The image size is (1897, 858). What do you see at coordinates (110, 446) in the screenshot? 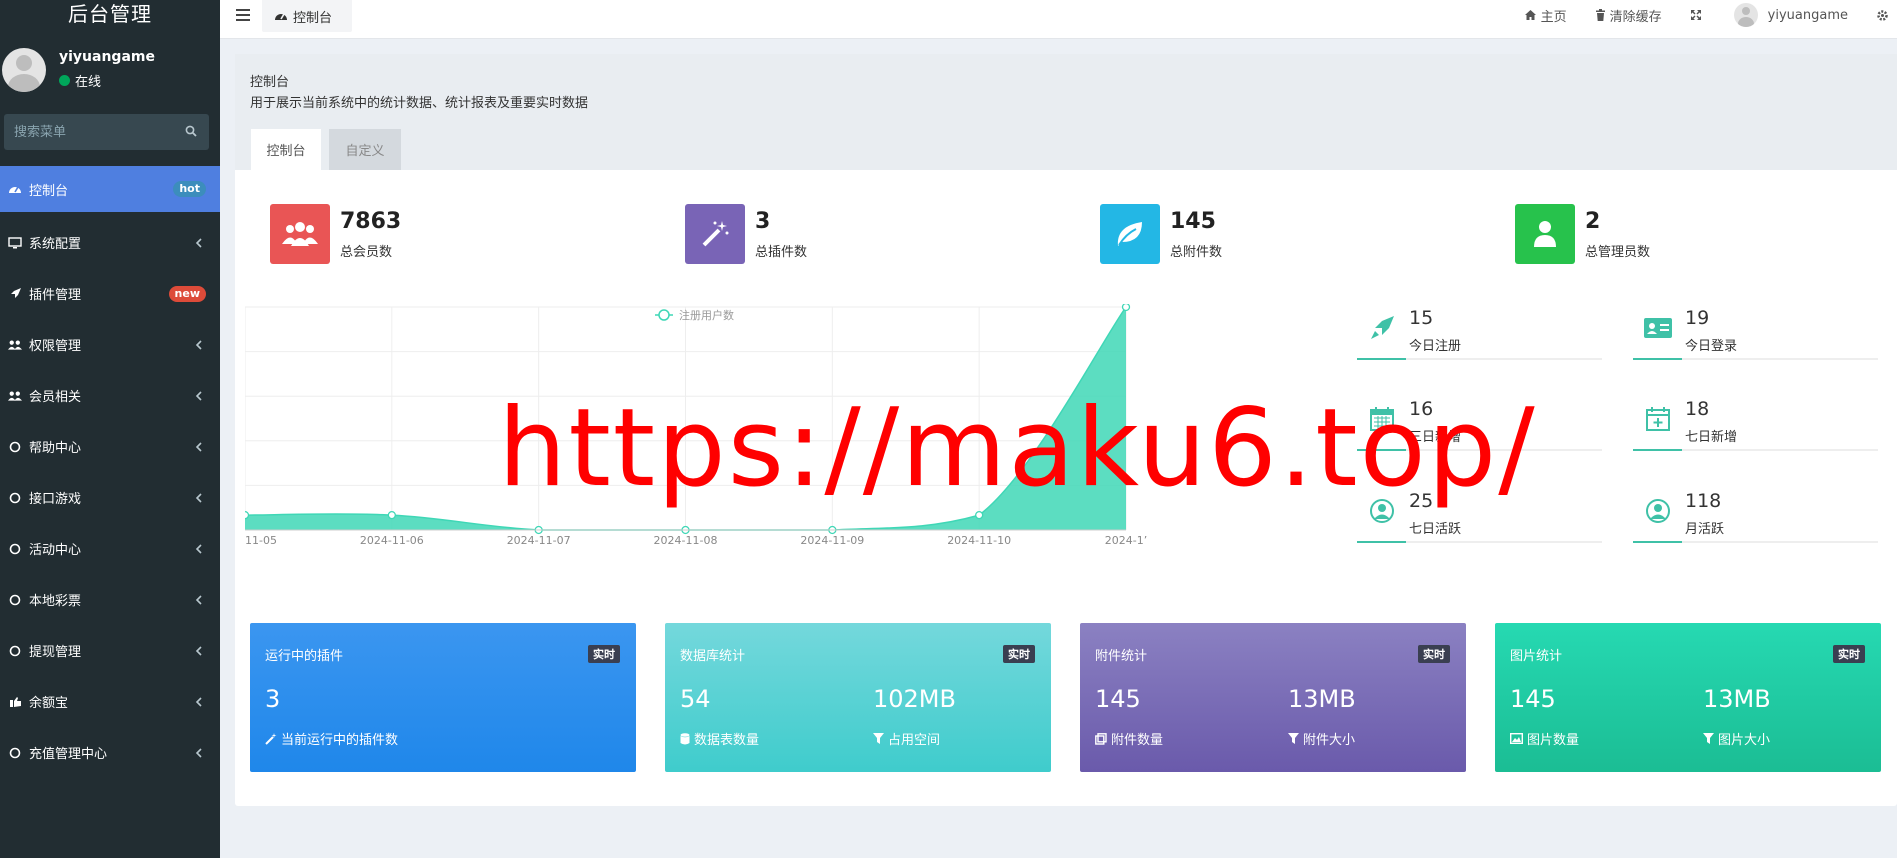
I see `sidebar-item-help: 帮助中心` at bounding box center [110, 446].